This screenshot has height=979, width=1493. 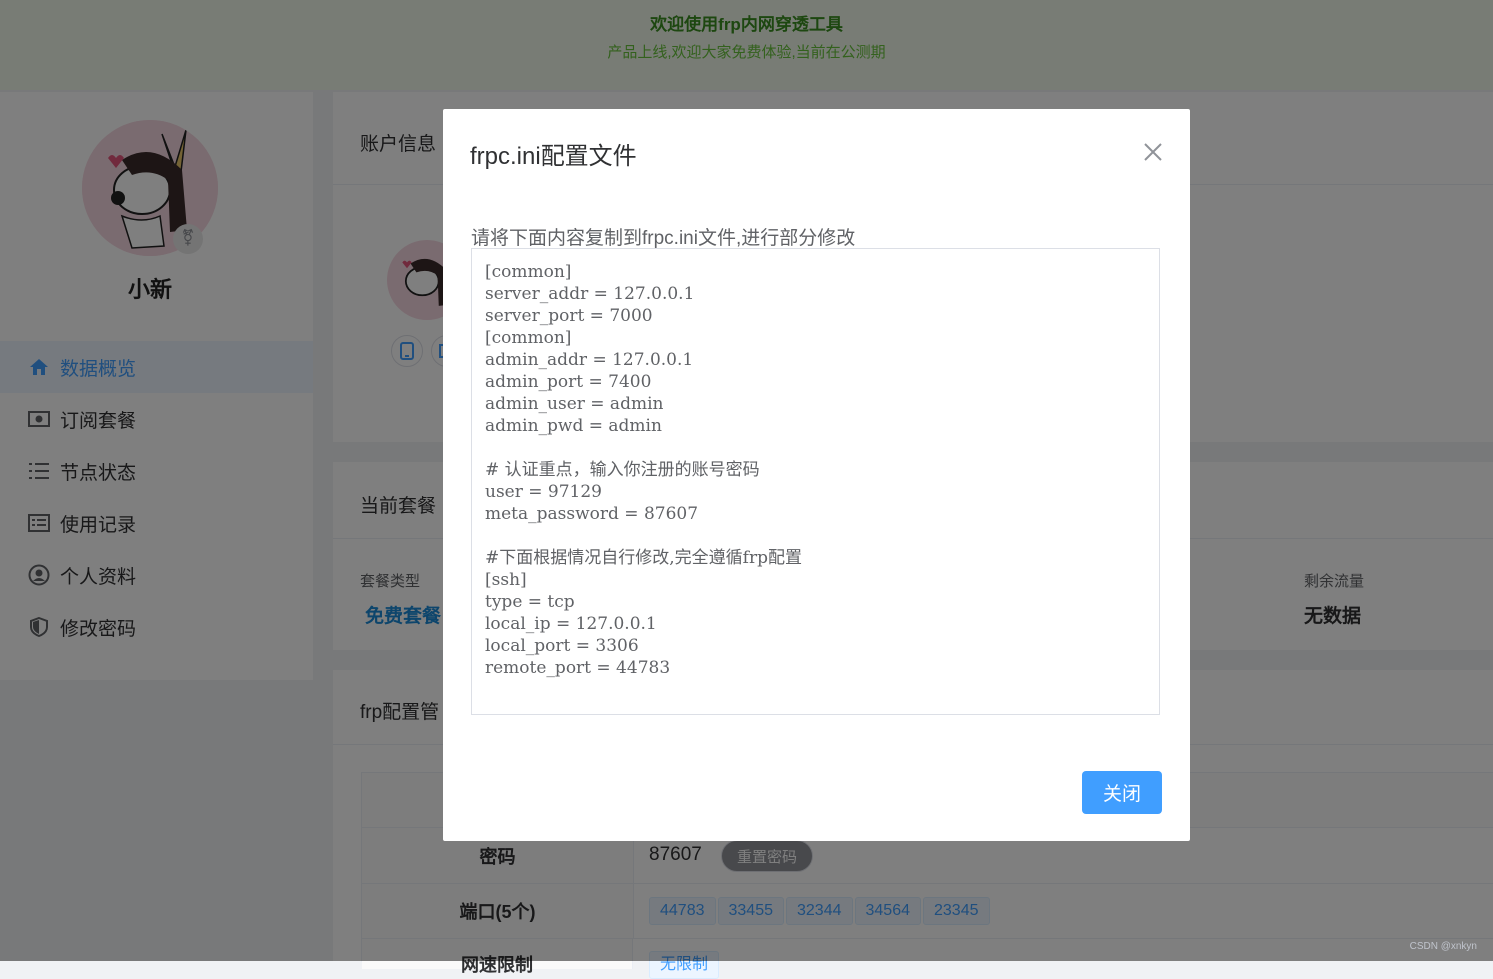 I want to click on watermark: CSDN @xnkyn, so click(x=1443, y=946).